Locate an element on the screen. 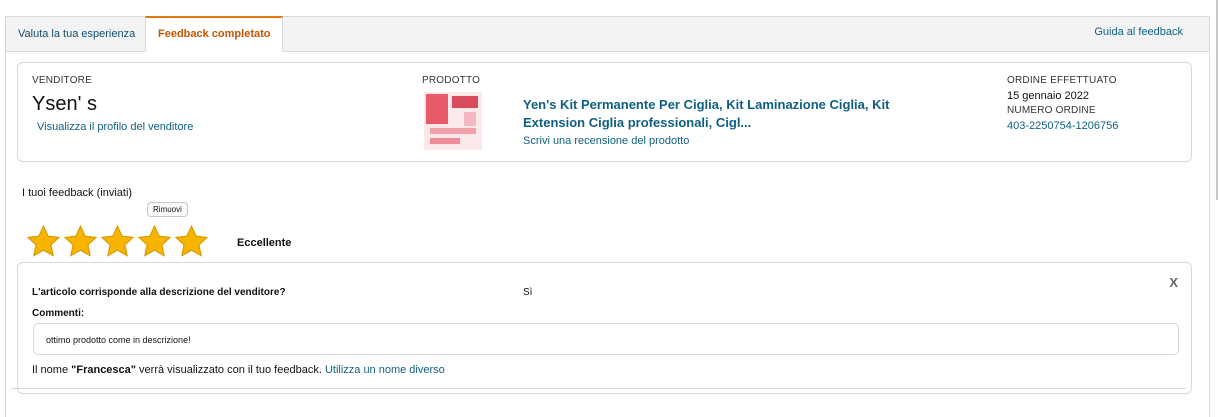 The image size is (1218, 417). display-name: "Francesca" is located at coordinates (103, 370).